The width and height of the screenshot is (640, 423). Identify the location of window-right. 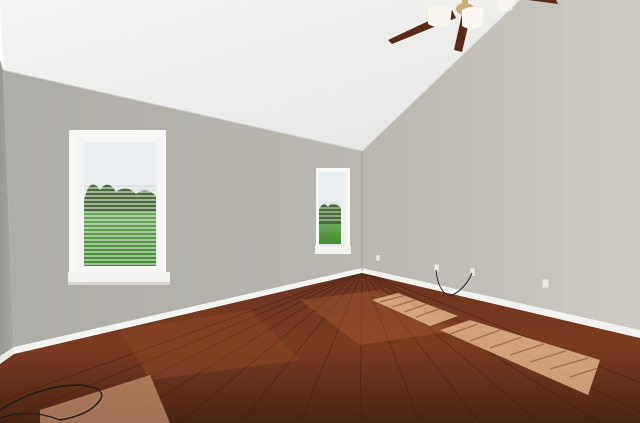
(333, 211).